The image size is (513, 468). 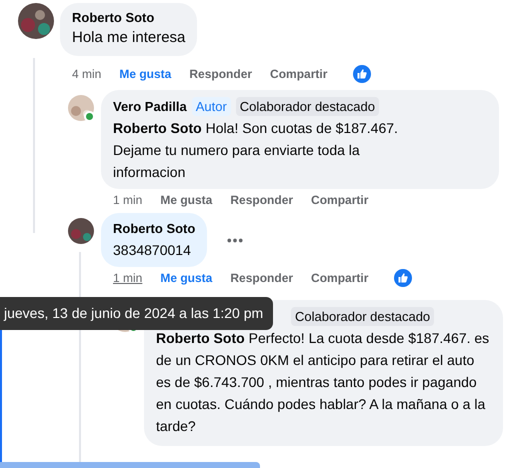 What do you see at coordinates (323, 382) in the screenshot?
I see `comment-text: Roberto Soto Perfecto! La cuota desde $187.467. es de un CRONOS 0KM el anticipo para retirar el auto es de $6.743.700 , mientras tanto podes ir pagando en cuotas. Cuándo podes hablar? A la mañana o a la tarde?` at bounding box center [323, 382].